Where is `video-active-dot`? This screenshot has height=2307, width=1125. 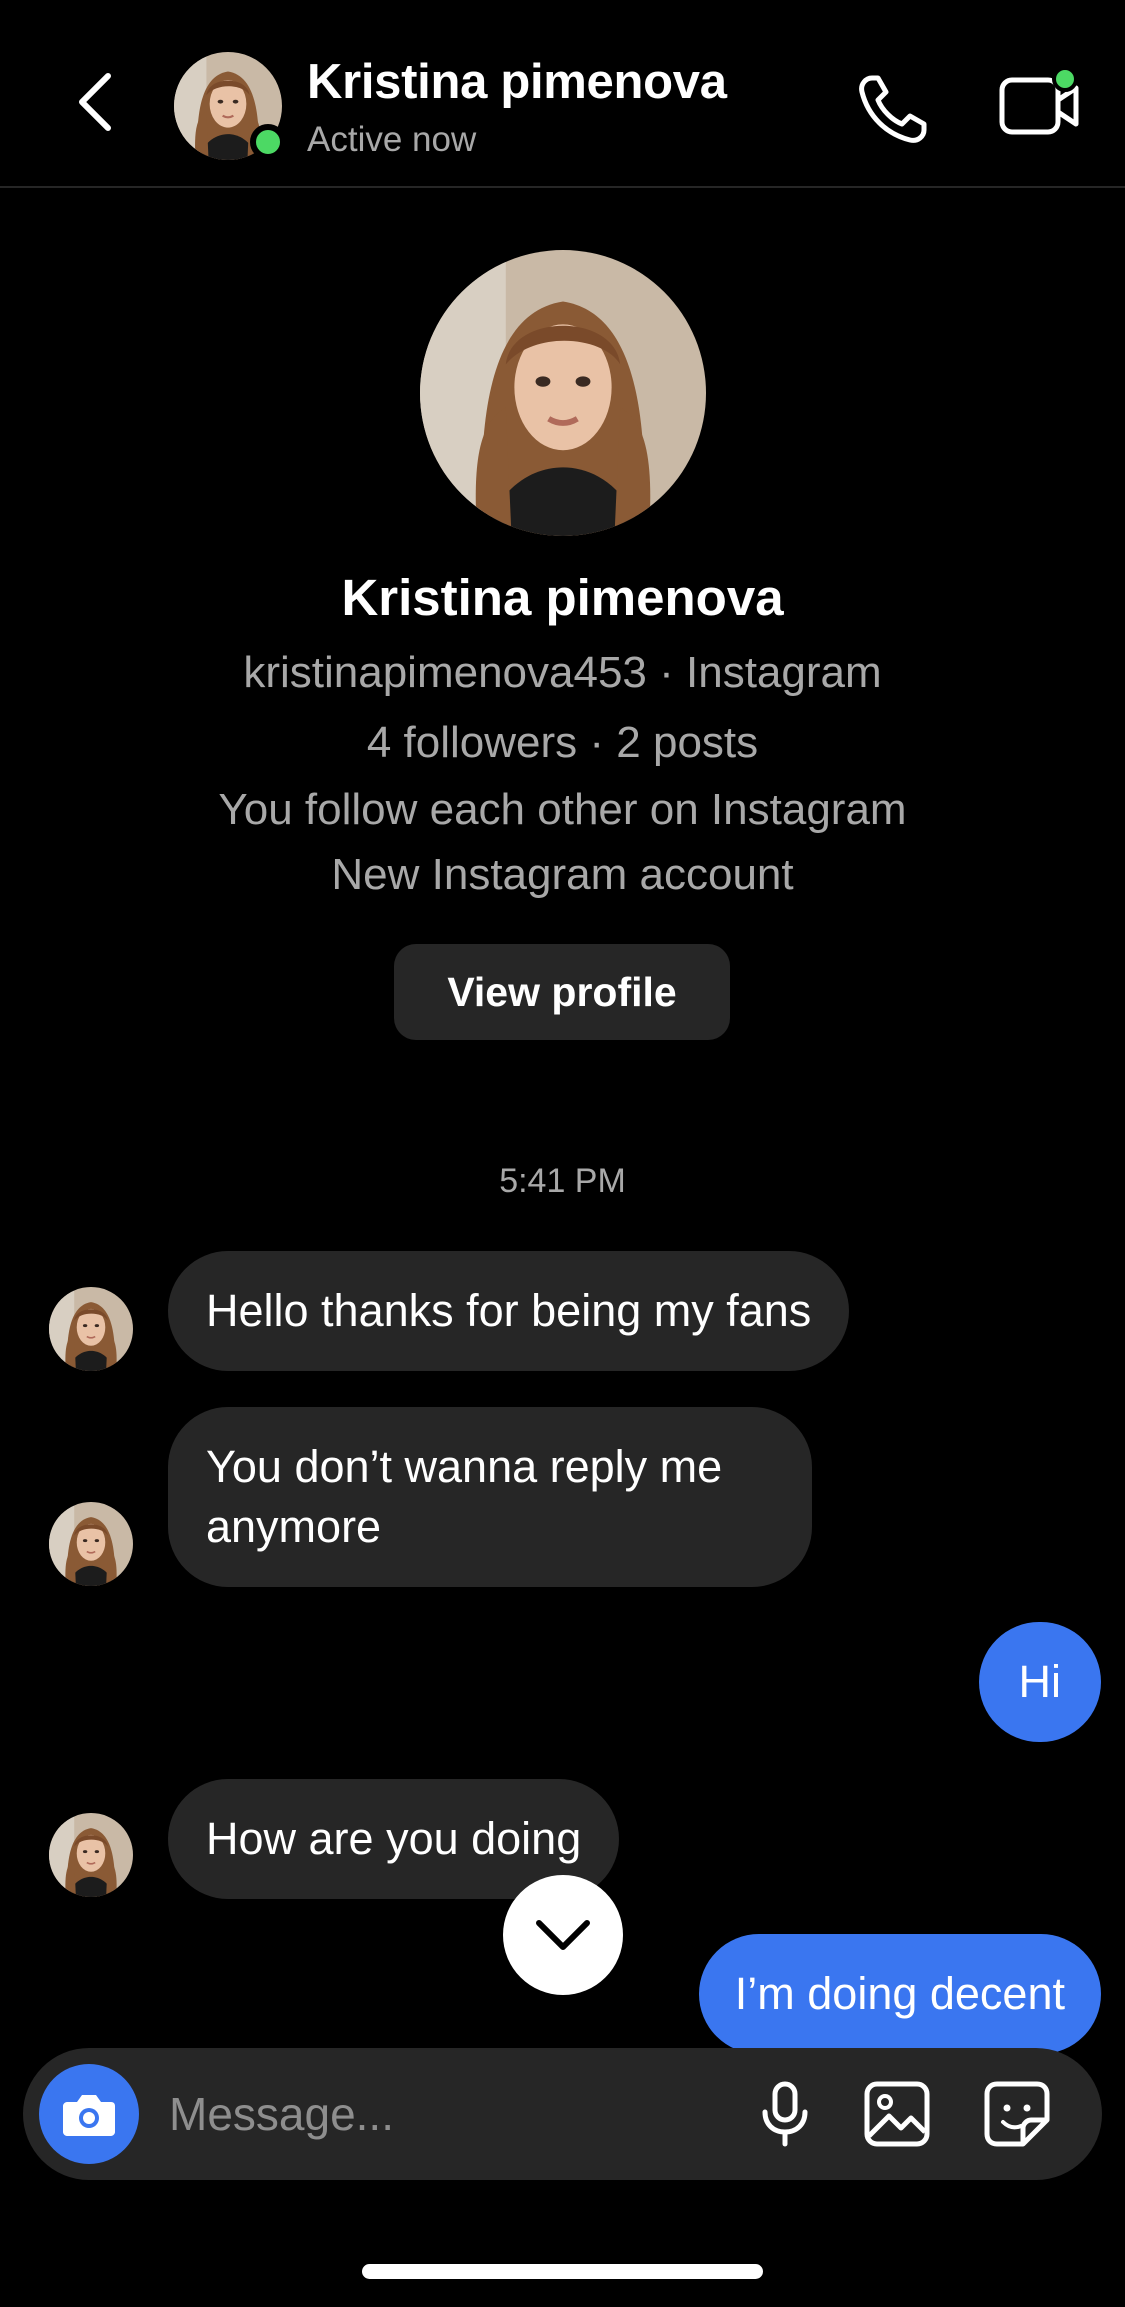 video-active-dot is located at coordinates (1065, 79).